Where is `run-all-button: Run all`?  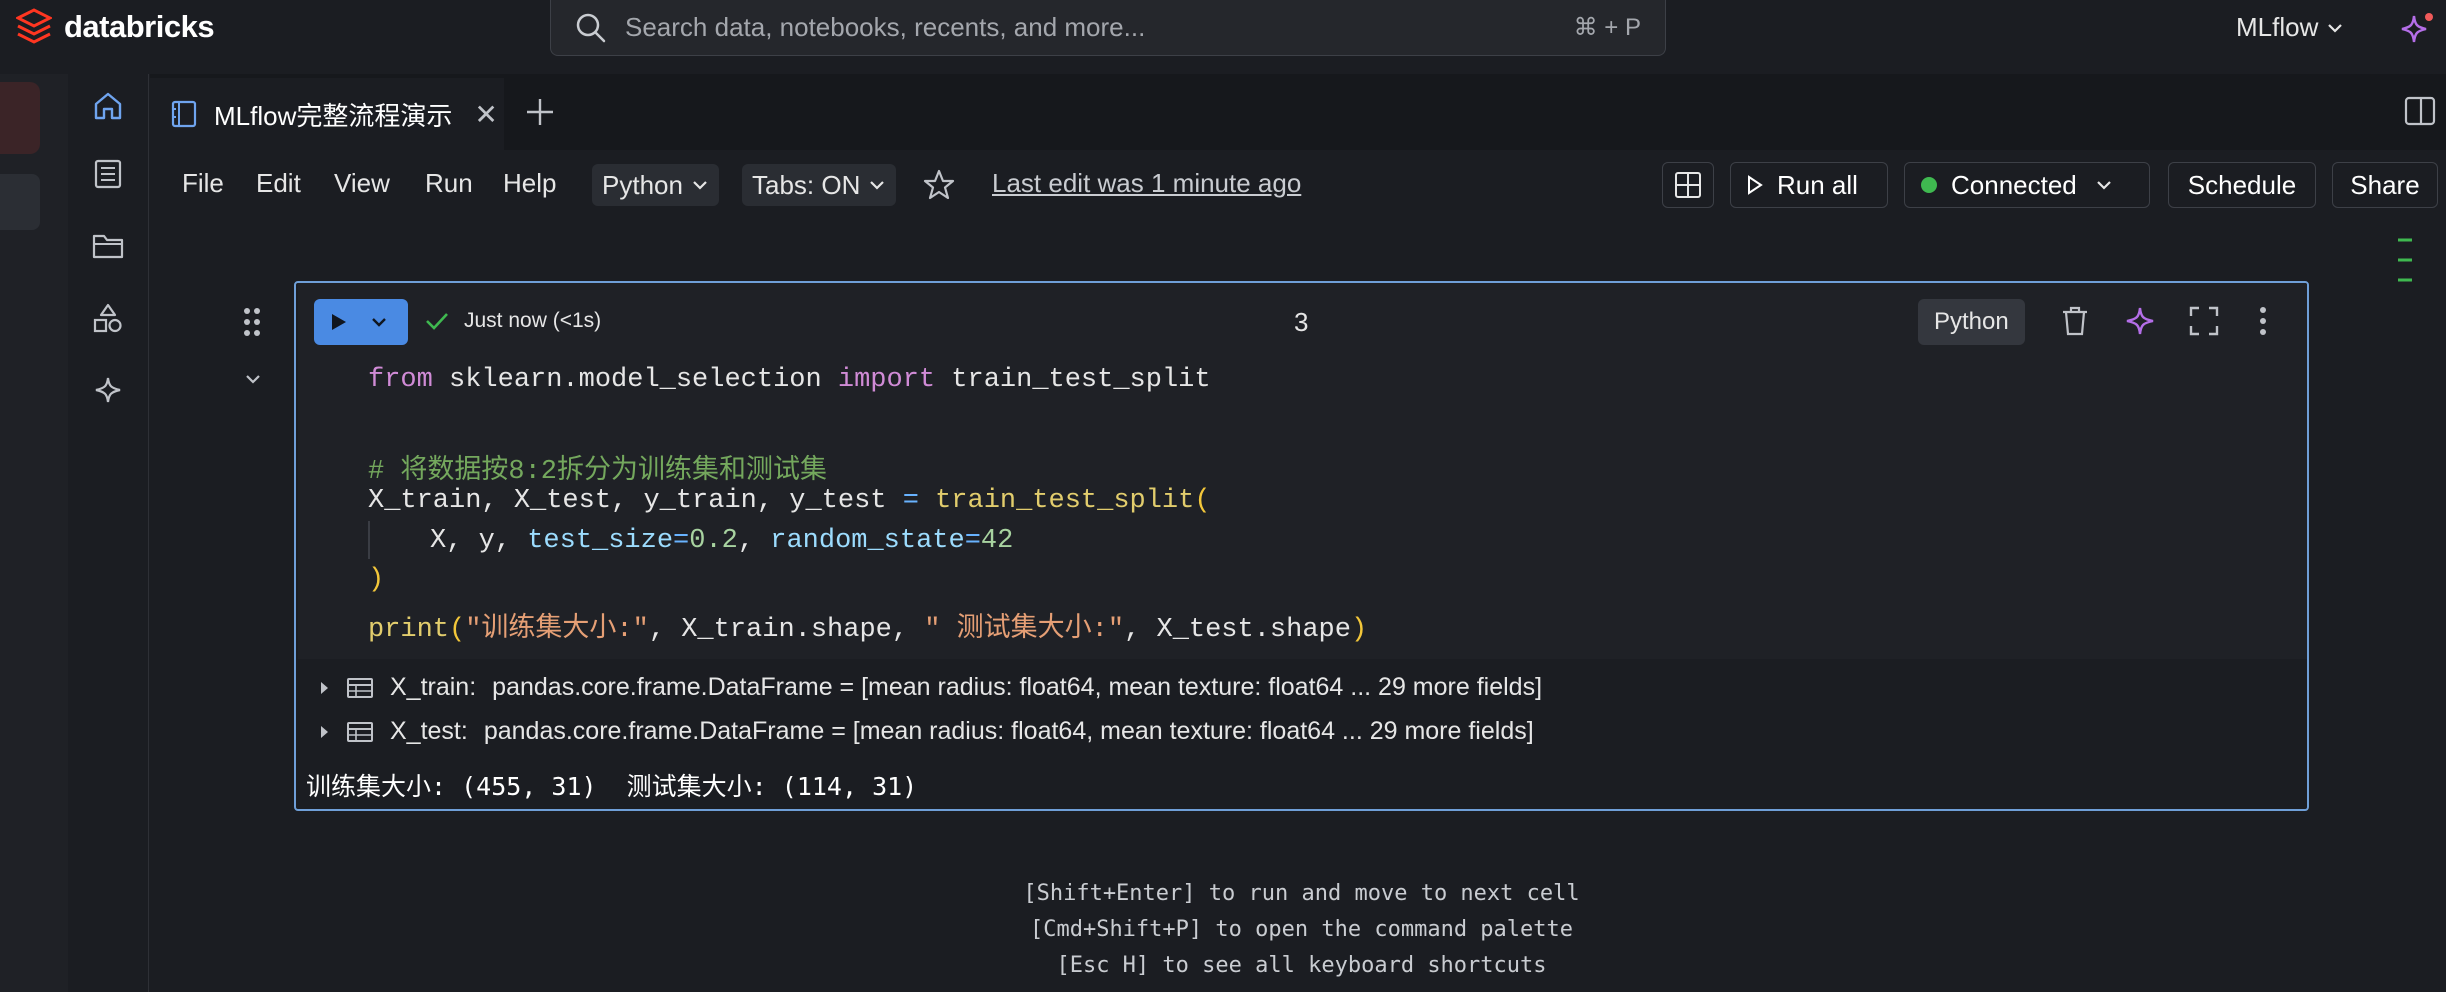
run-all-button: Run all is located at coordinates (1809, 185).